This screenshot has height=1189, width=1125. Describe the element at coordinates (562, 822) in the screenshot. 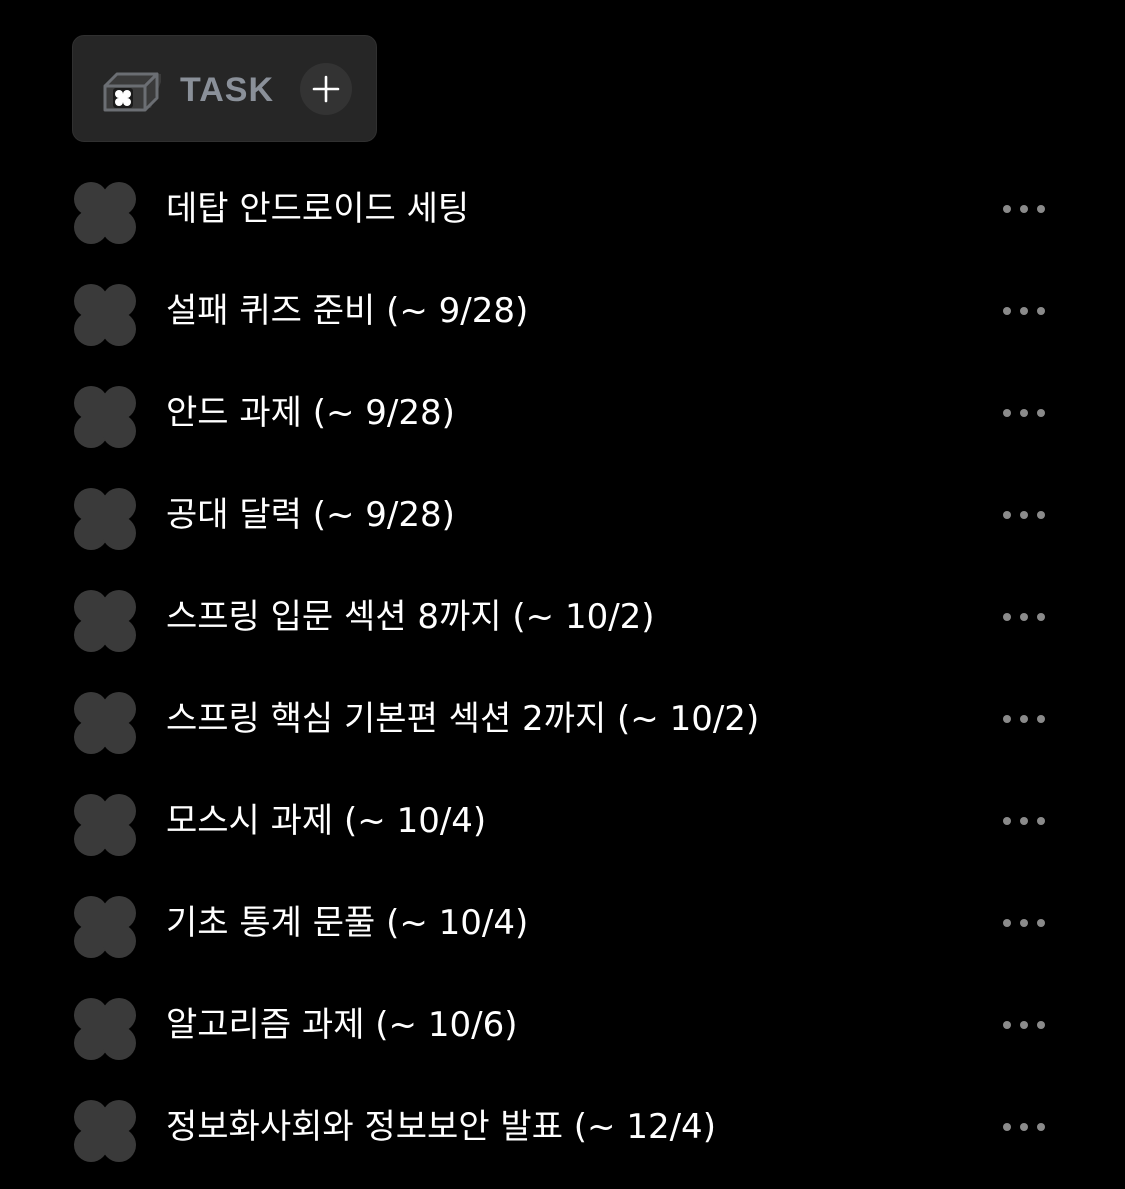

I see `task-row: 모스시 과제 (~ 10/4)` at that location.